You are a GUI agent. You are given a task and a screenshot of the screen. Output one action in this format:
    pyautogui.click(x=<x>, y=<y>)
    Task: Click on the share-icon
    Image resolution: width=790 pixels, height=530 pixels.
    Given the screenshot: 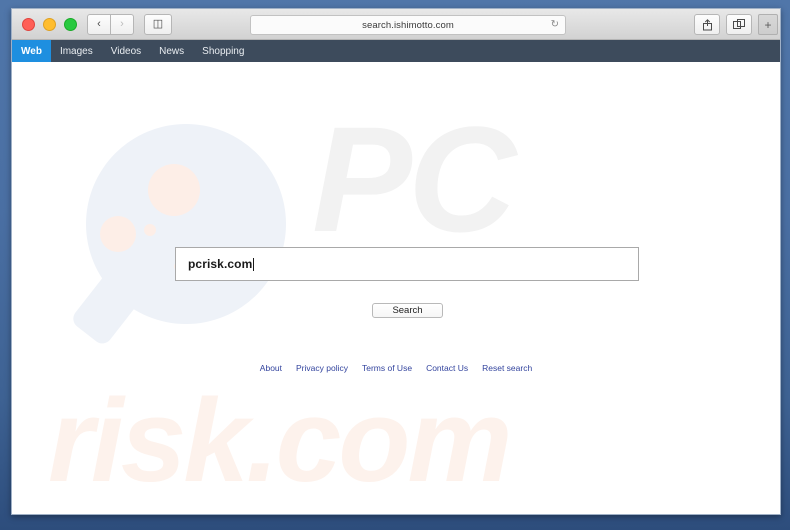 What is the action you would take?
    pyautogui.click(x=707, y=24)
    